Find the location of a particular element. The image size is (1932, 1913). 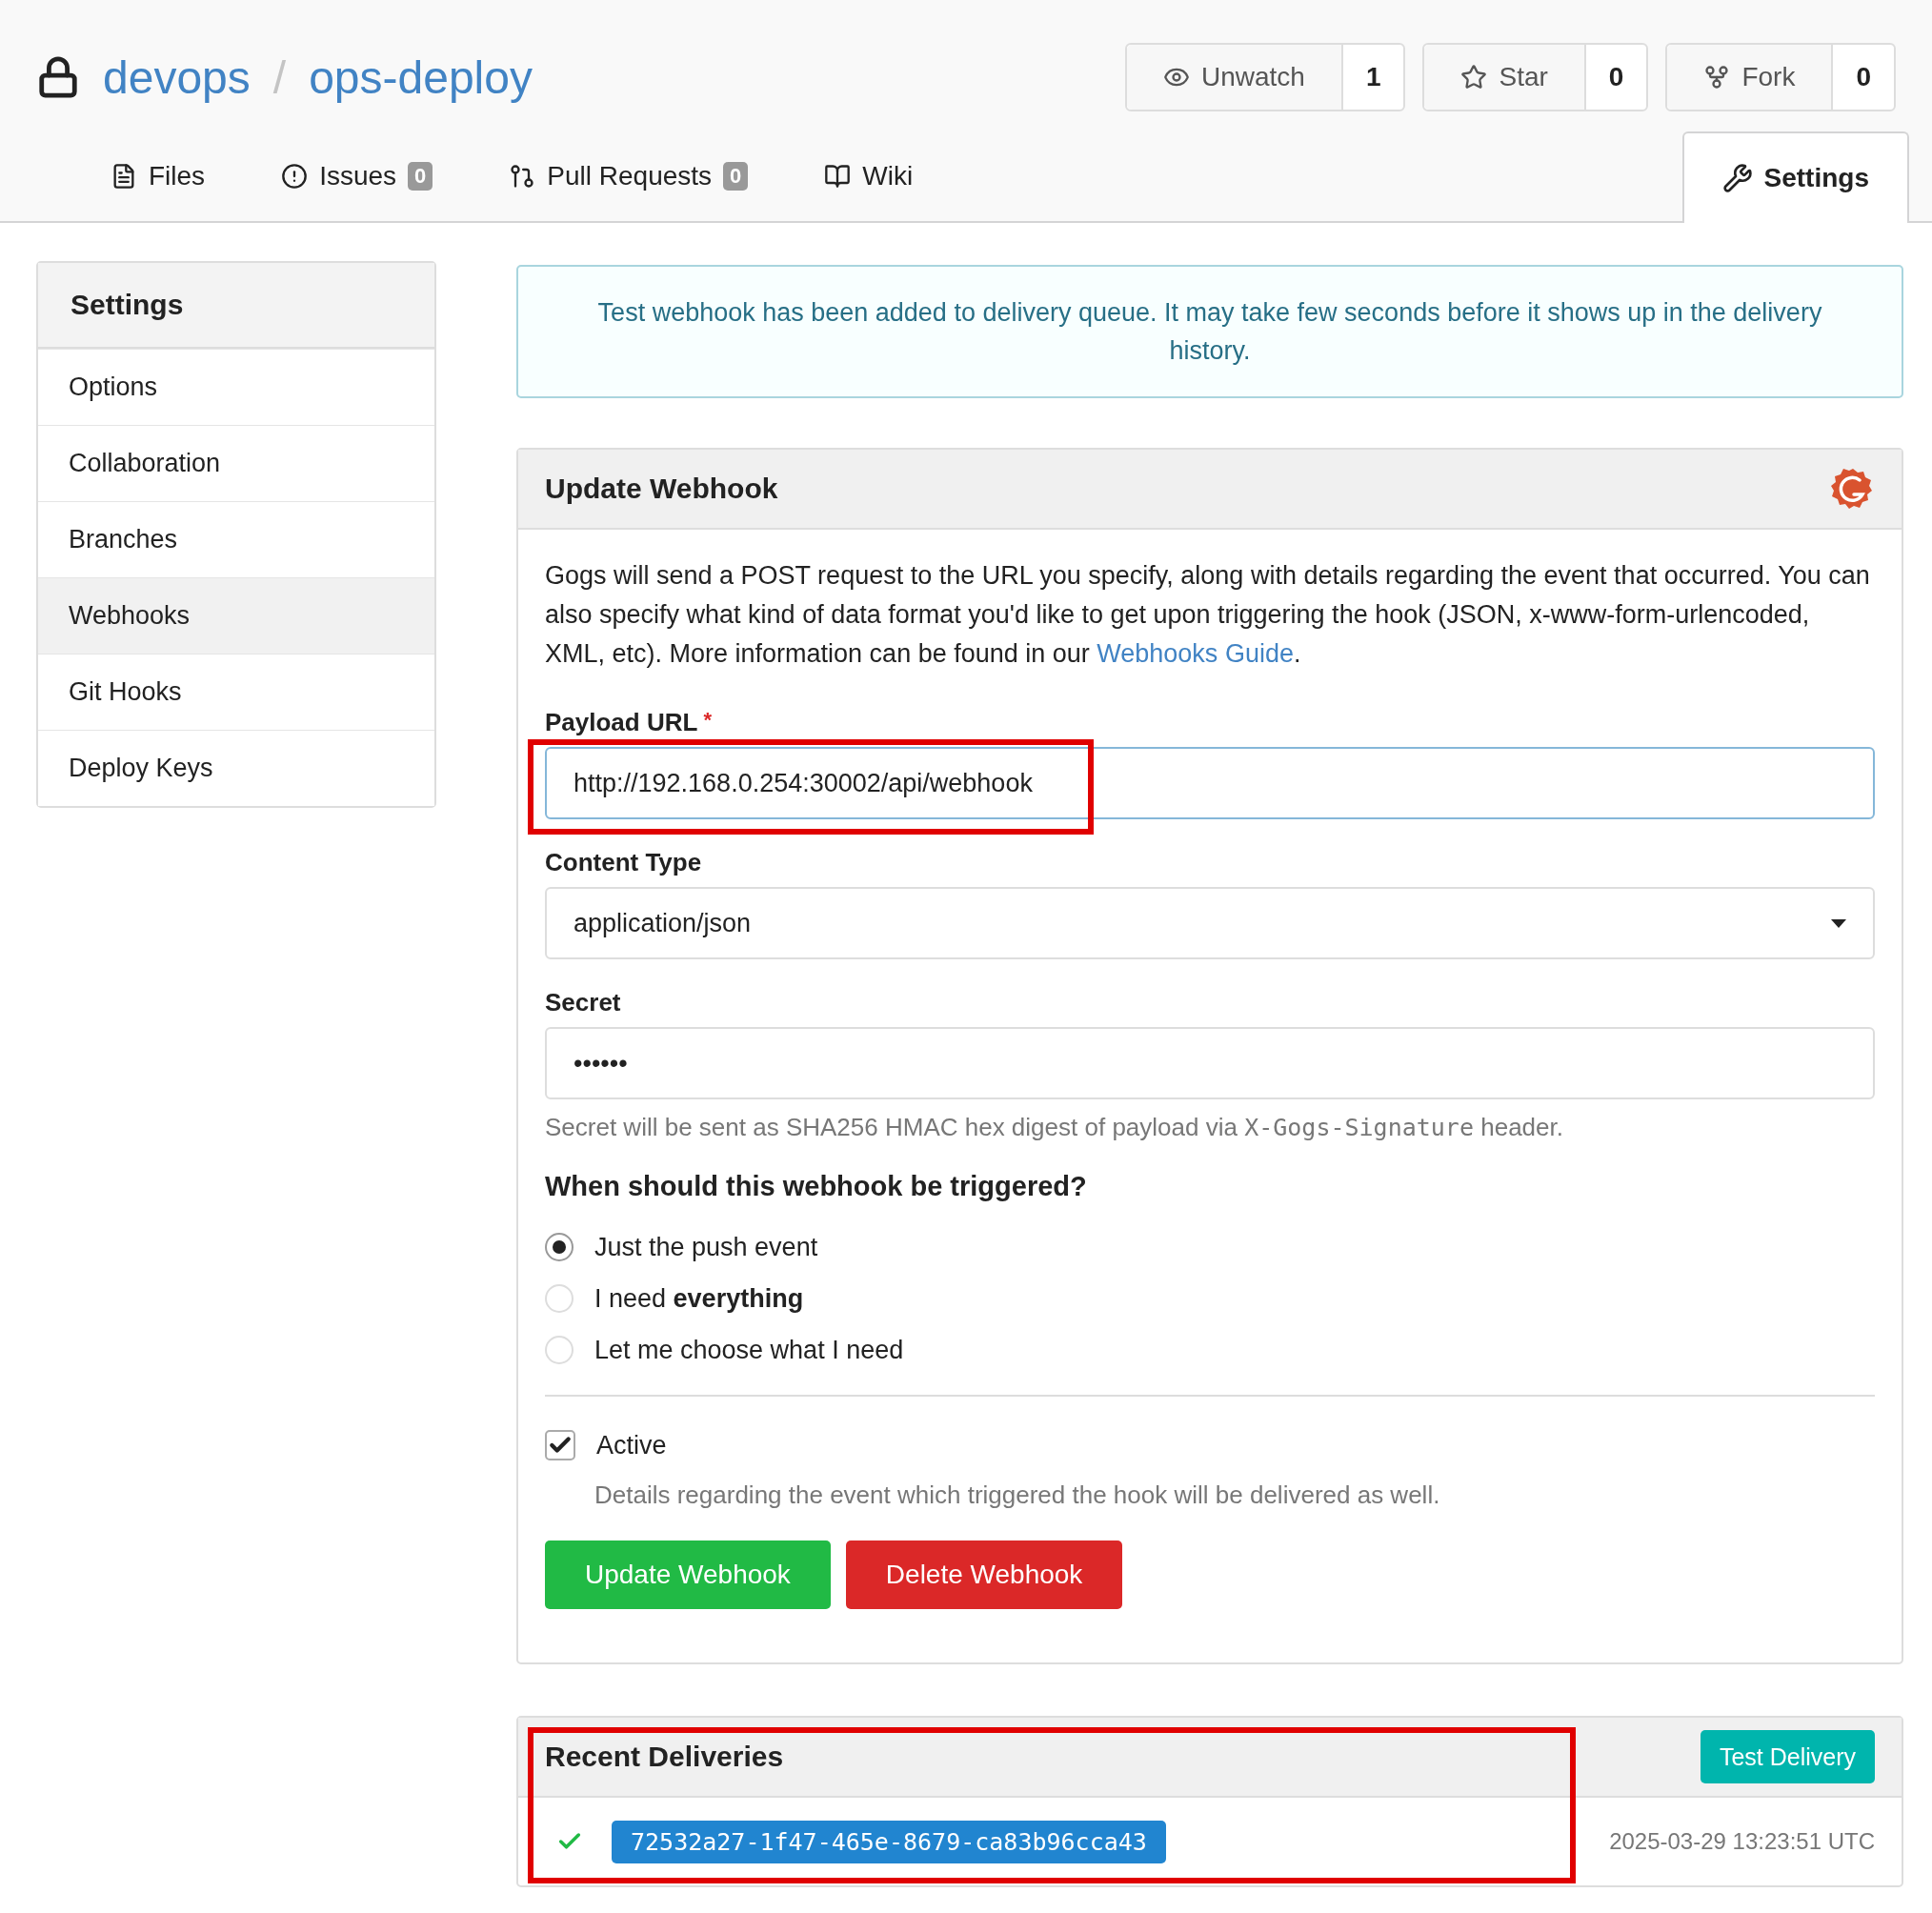

alert-circle-icon is located at coordinates (295, 176).